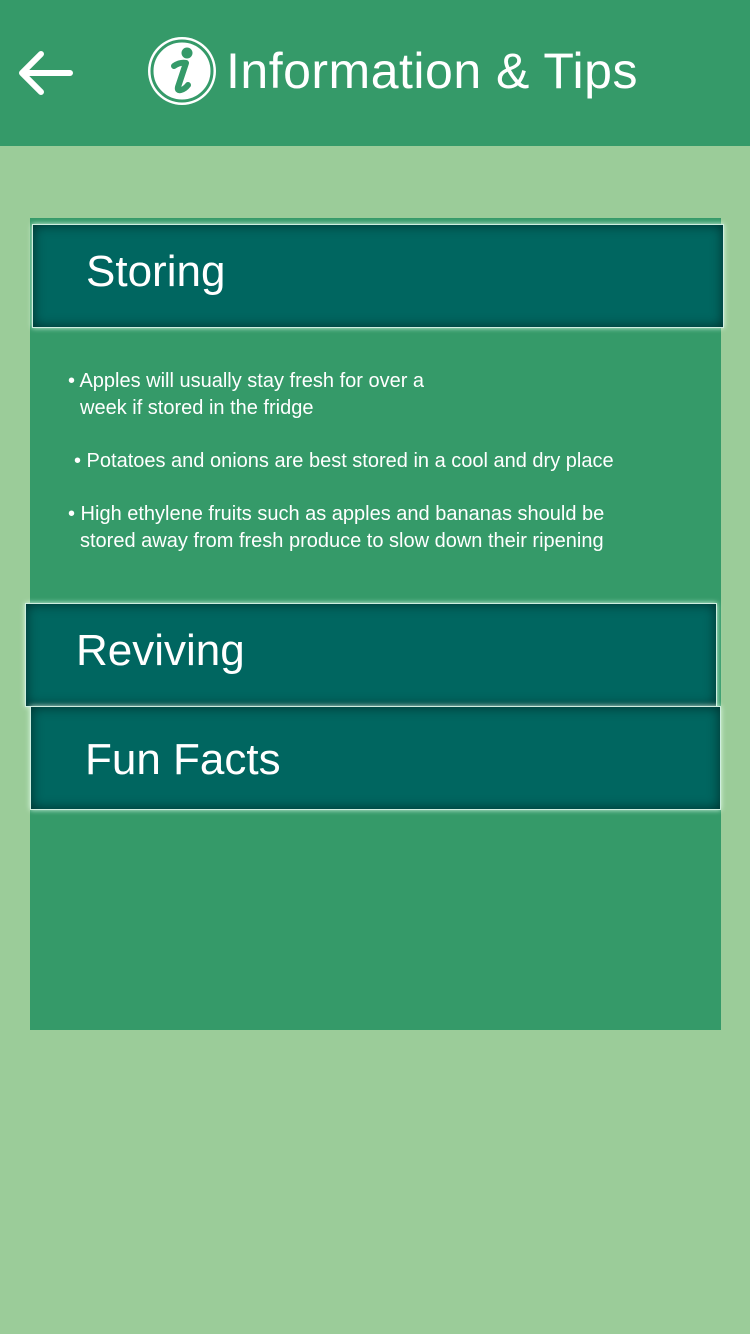  What do you see at coordinates (160, 650) in the screenshot?
I see `section-label-reviving: Reviving` at bounding box center [160, 650].